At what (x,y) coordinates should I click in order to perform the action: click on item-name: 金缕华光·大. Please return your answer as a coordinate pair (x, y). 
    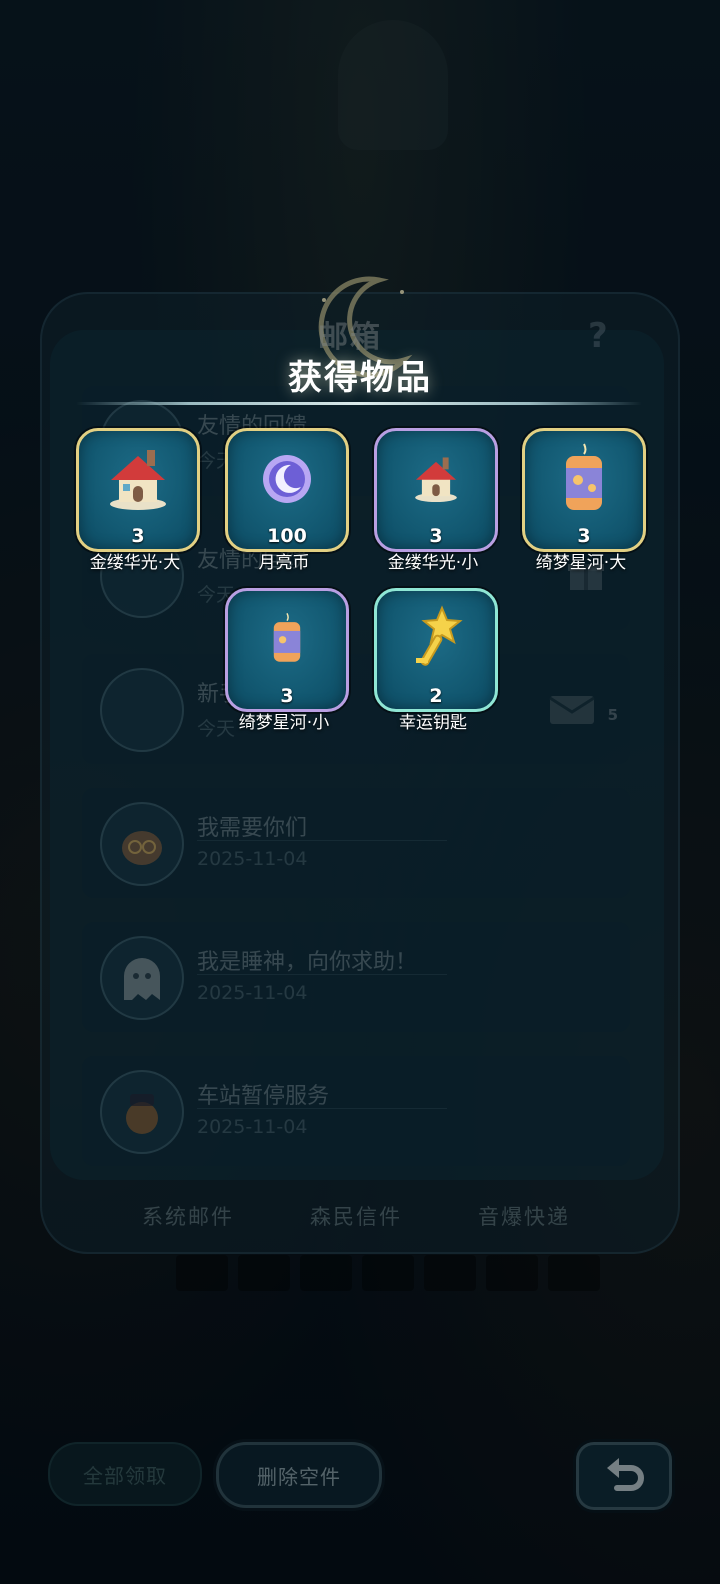
    Looking at the image, I should click on (135, 563).